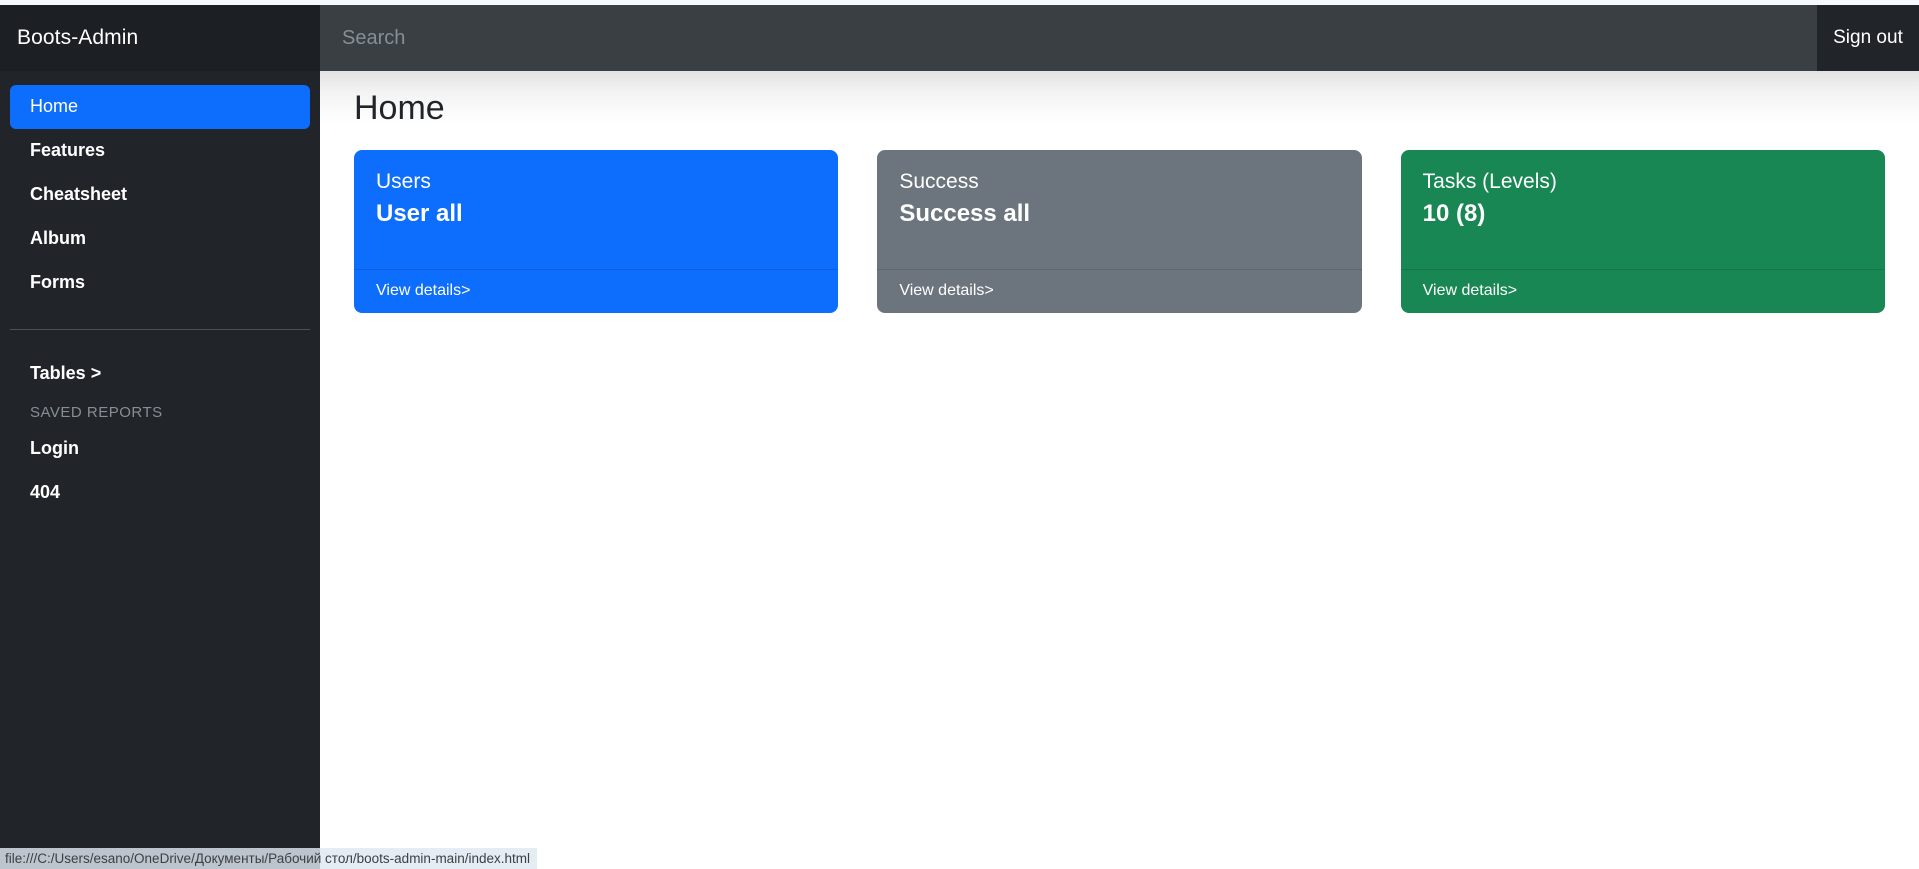 The height and width of the screenshot is (869, 1919). What do you see at coordinates (160, 38) in the screenshot?
I see `brand-logo: Boots-Admin` at bounding box center [160, 38].